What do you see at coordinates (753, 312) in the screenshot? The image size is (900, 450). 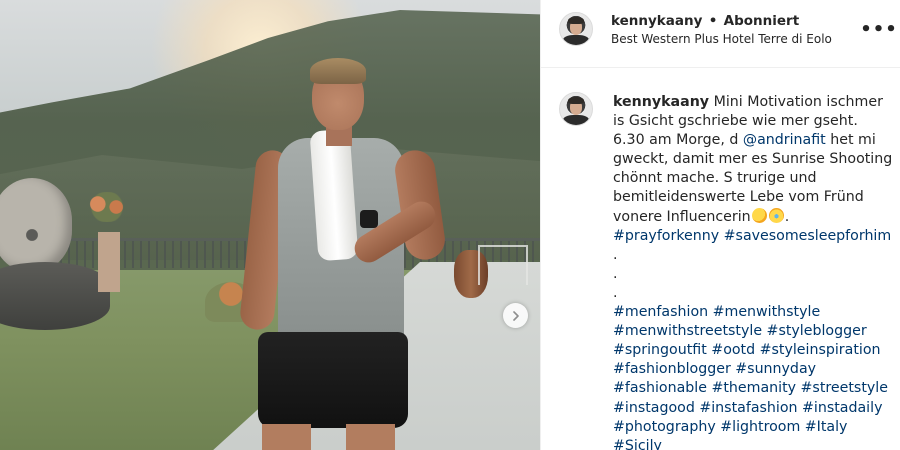 I see `hashtag-line: #menfashion #menwithstyle` at bounding box center [753, 312].